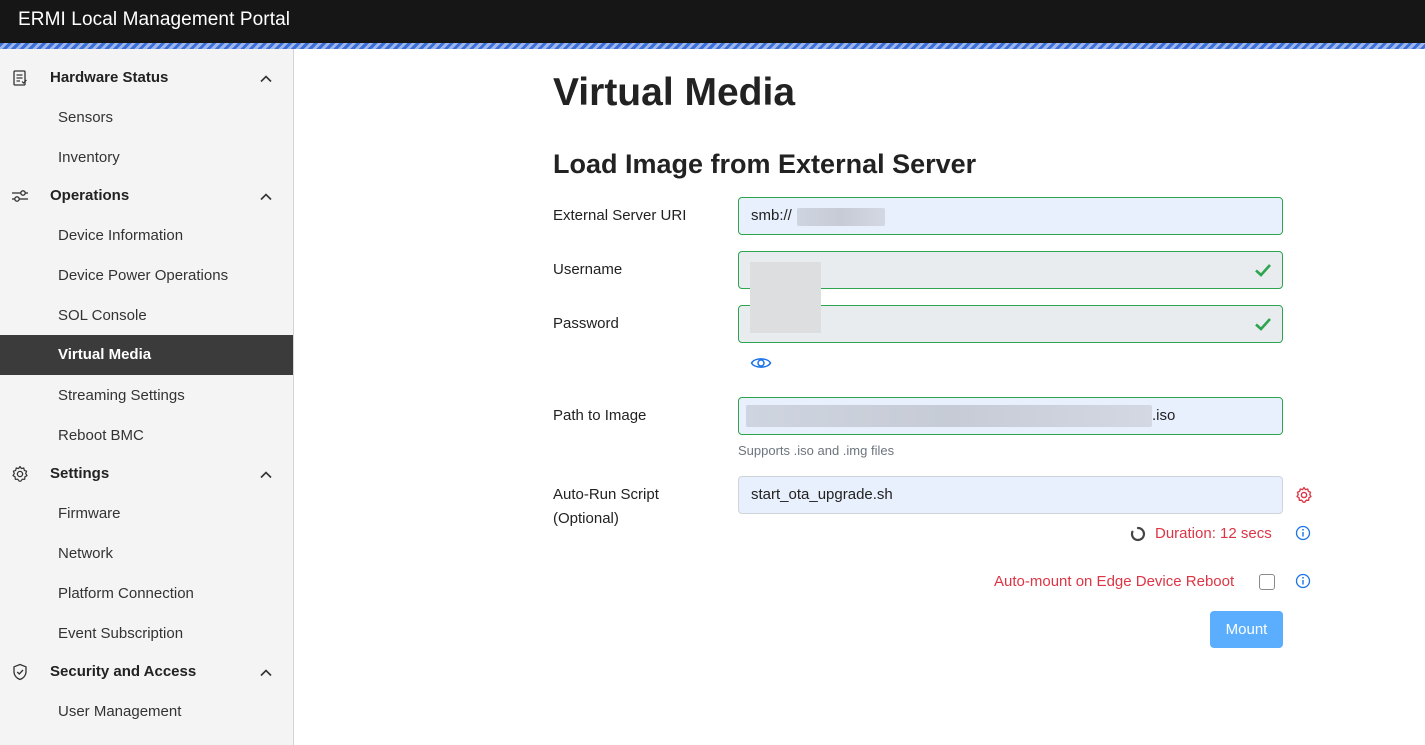 This screenshot has height=745, width=1425. I want to click on sidebar-item-user-management: User Management, so click(146, 712).